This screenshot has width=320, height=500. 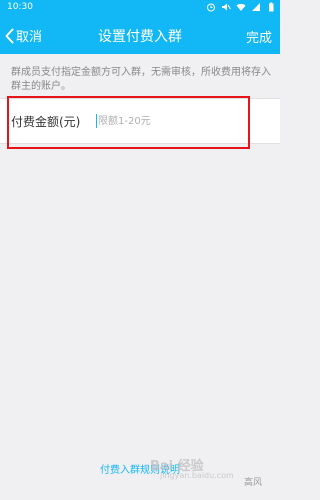 What do you see at coordinates (140, 468) in the screenshot?
I see `rules-link: 付费入群规则说明` at bounding box center [140, 468].